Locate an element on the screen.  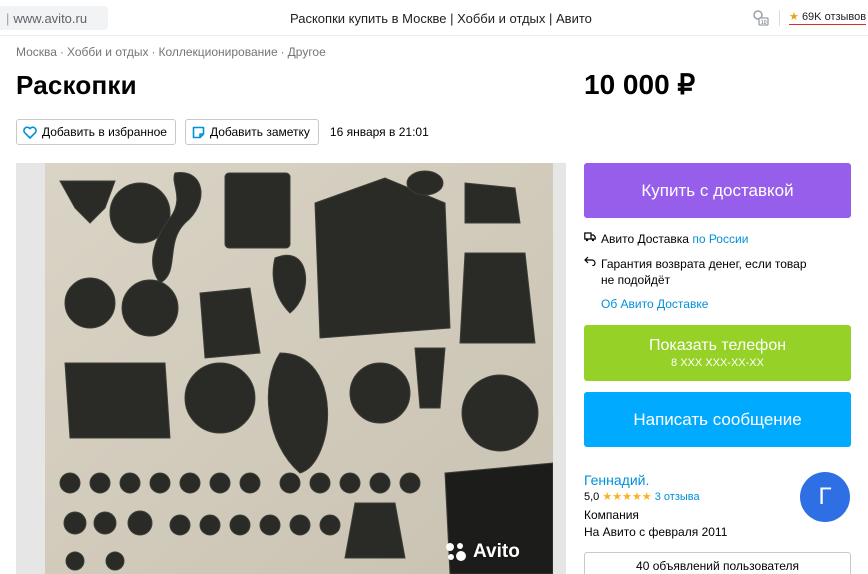
avatar: Г is located at coordinates (825, 497).